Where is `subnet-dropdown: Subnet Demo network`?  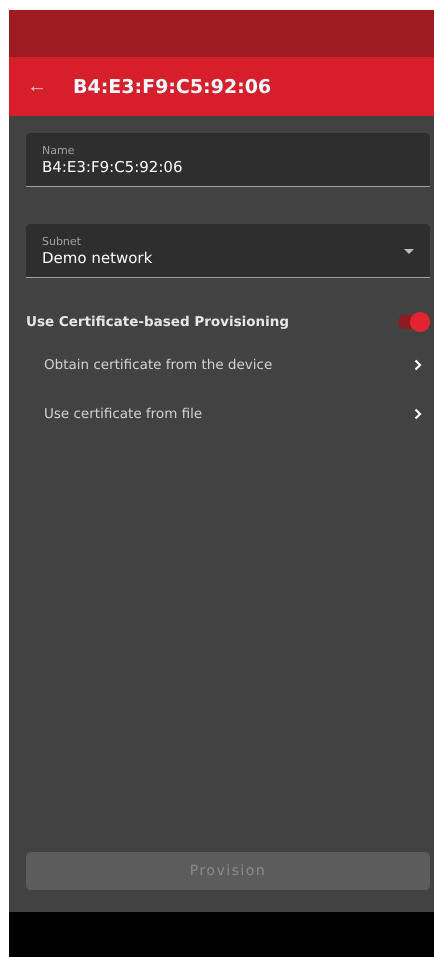
subnet-dropdown: Subnet Demo network is located at coordinates (228, 251).